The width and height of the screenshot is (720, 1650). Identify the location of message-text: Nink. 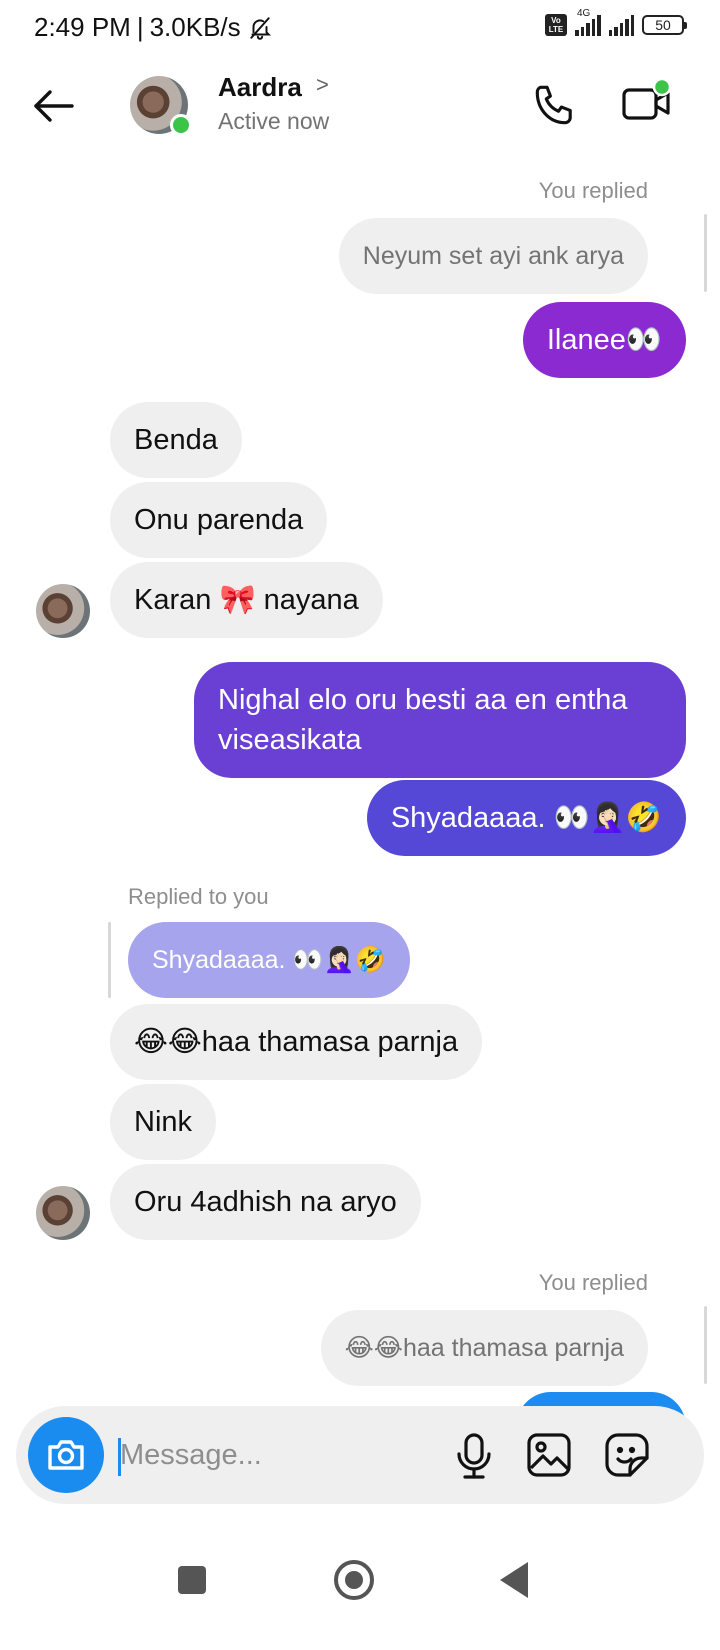
(163, 1122).